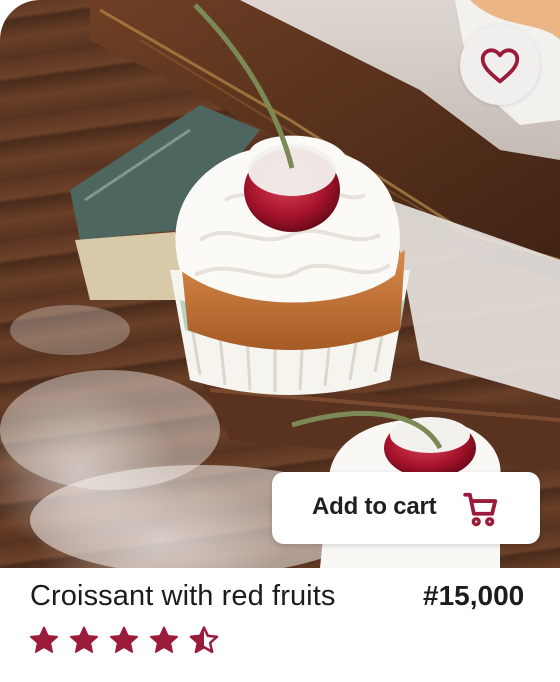 This screenshot has height=682, width=560. I want to click on product-price: #15,000, so click(474, 595).